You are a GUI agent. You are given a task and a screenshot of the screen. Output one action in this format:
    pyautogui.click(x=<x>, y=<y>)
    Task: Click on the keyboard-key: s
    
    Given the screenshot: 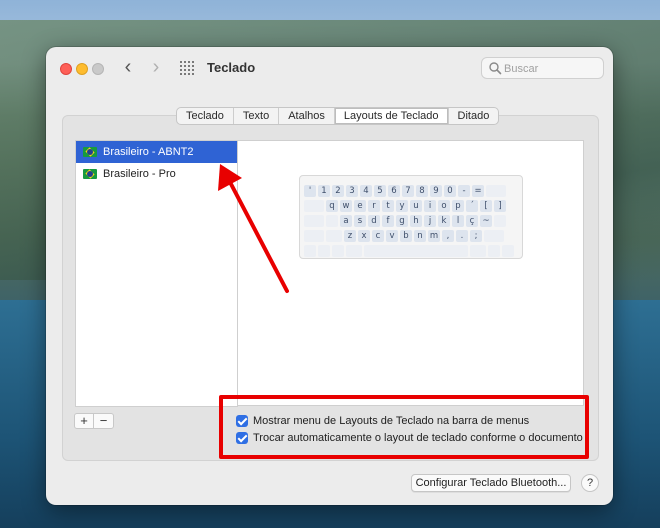 What is the action you would take?
    pyautogui.click(x=360, y=221)
    